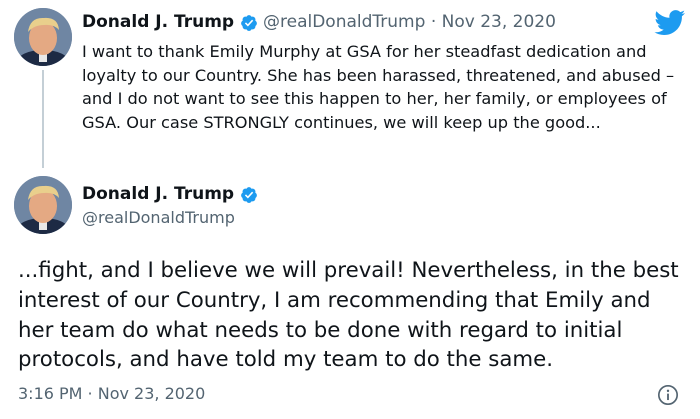 This screenshot has width=700, height=419. What do you see at coordinates (43, 119) in the screenshot?
I see `thread-connector-line` at bounding box center [43, 119].